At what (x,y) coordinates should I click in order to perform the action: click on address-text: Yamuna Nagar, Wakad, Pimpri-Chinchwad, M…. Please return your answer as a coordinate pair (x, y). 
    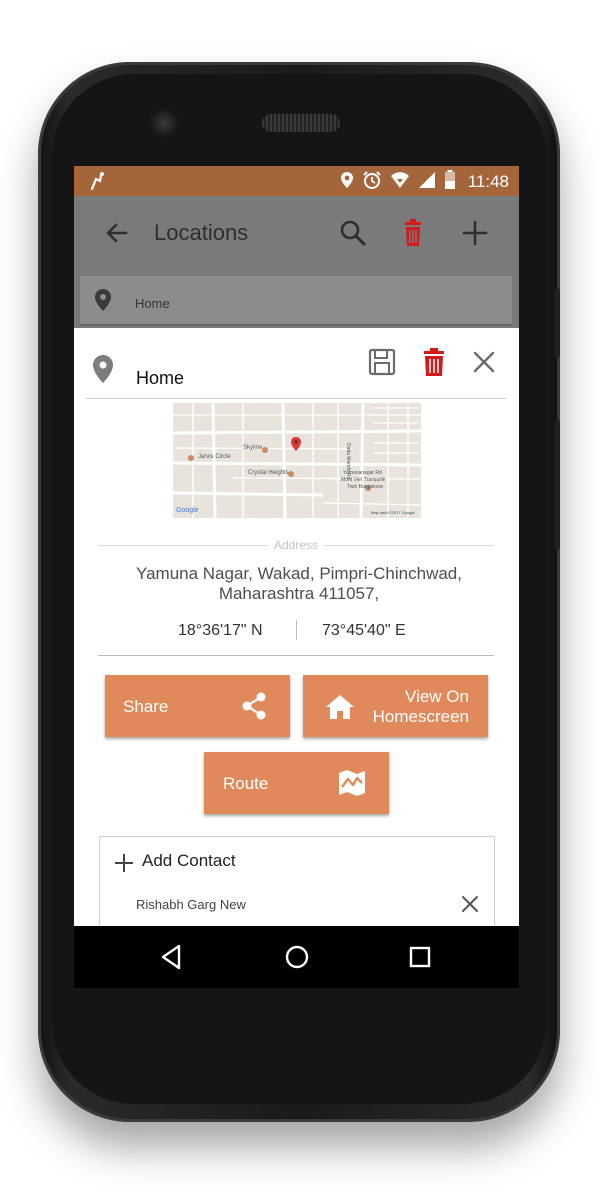
    Looking at the image, I should click on (299, 584).